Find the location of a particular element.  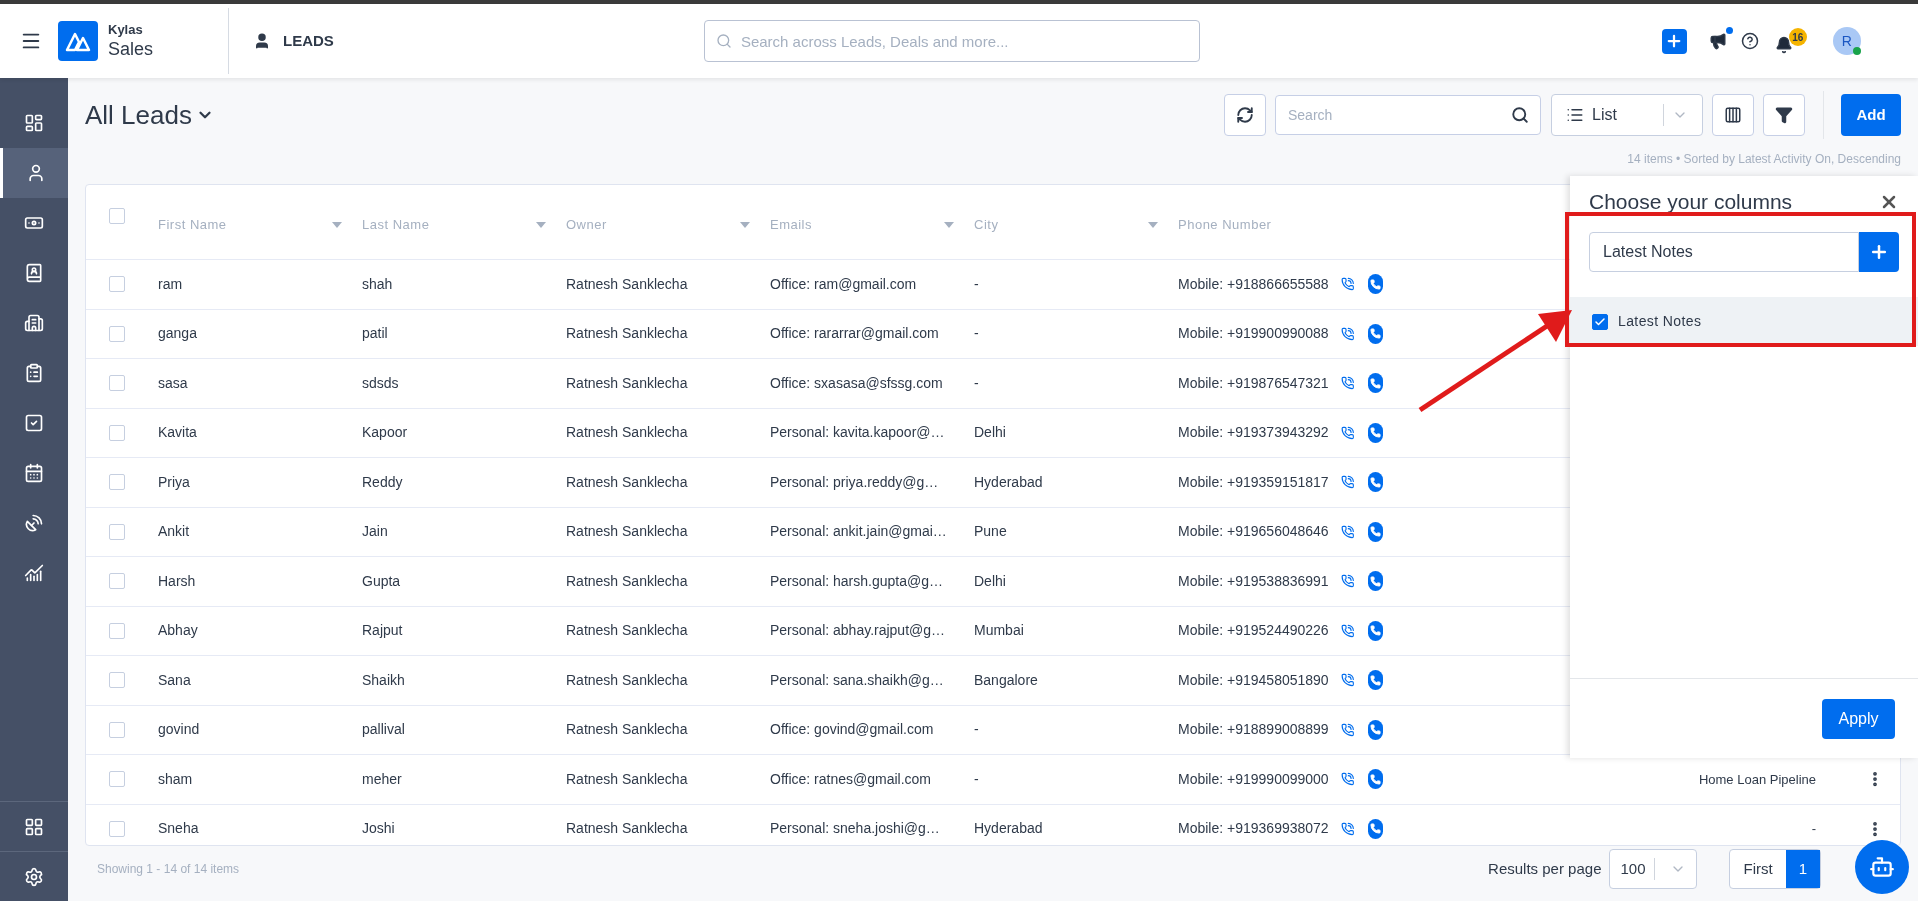

plus-icon is located at coordinates (1879, 252).